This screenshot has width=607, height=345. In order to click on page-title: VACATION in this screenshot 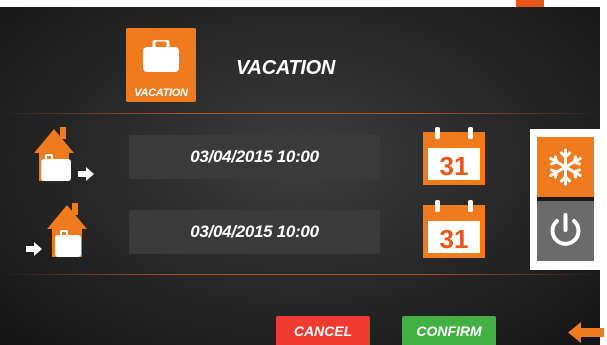, I will do `click(286, 68)`.